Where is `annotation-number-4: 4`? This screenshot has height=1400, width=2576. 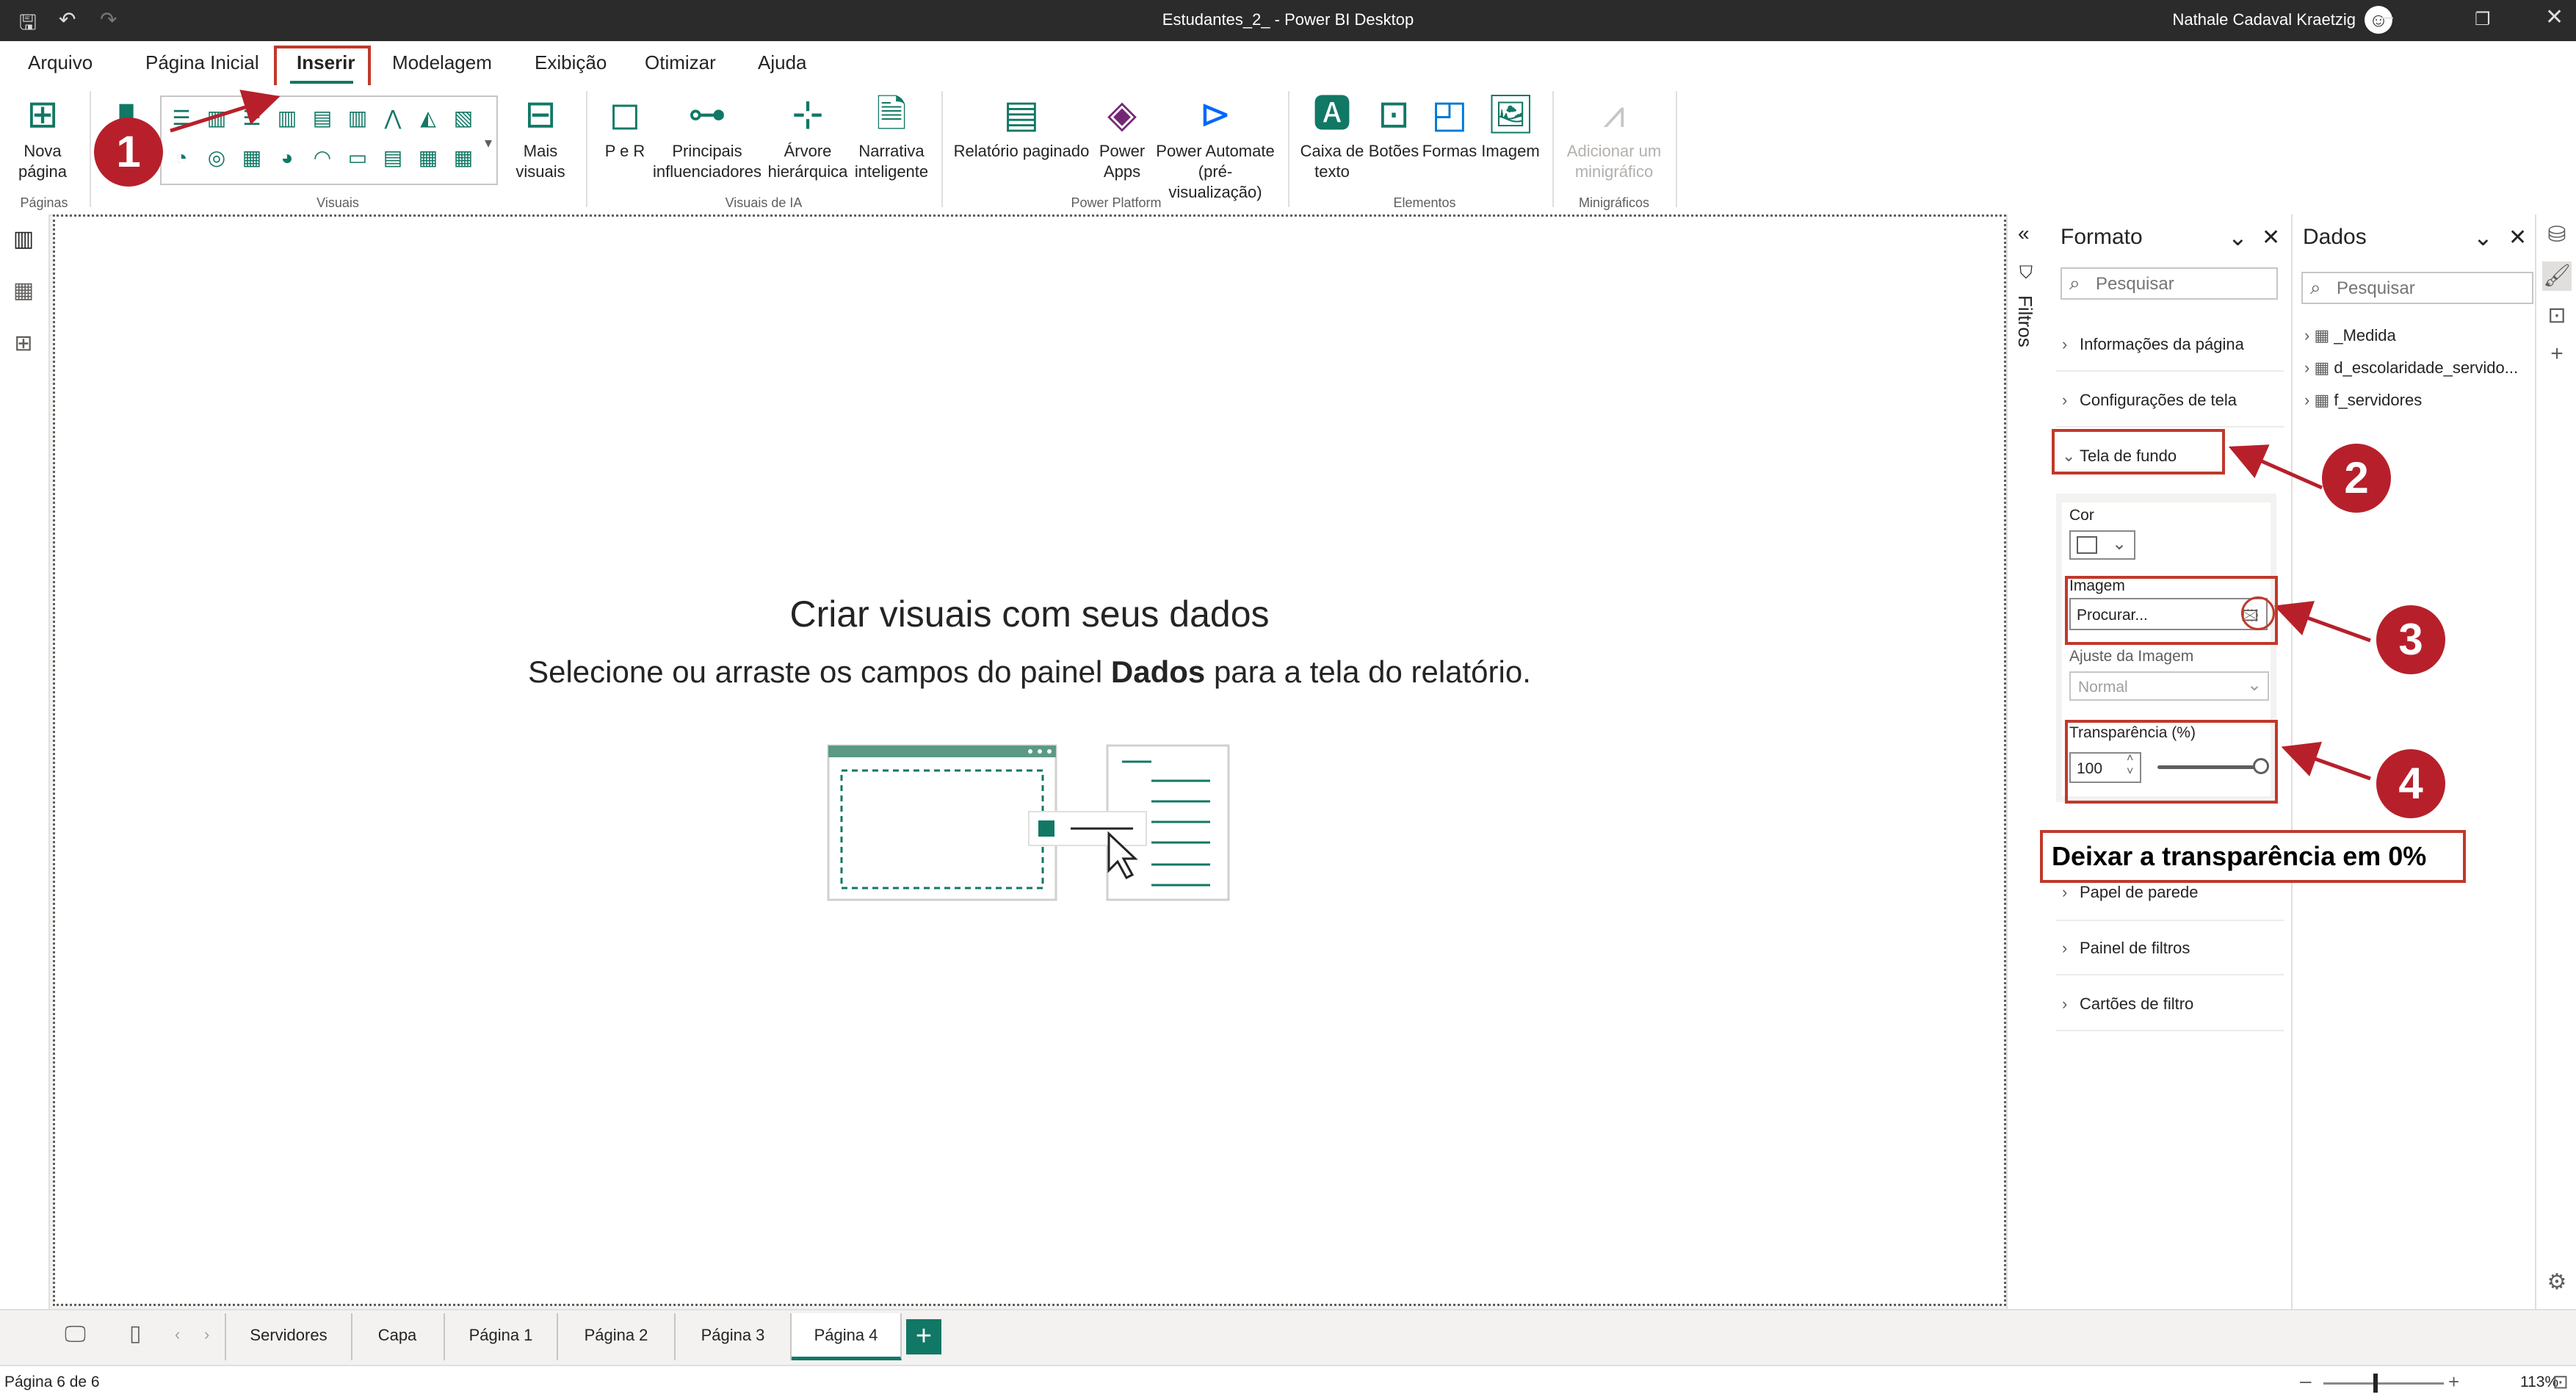 annotation-number-4: 4 is located at coordinates (2410, 783).